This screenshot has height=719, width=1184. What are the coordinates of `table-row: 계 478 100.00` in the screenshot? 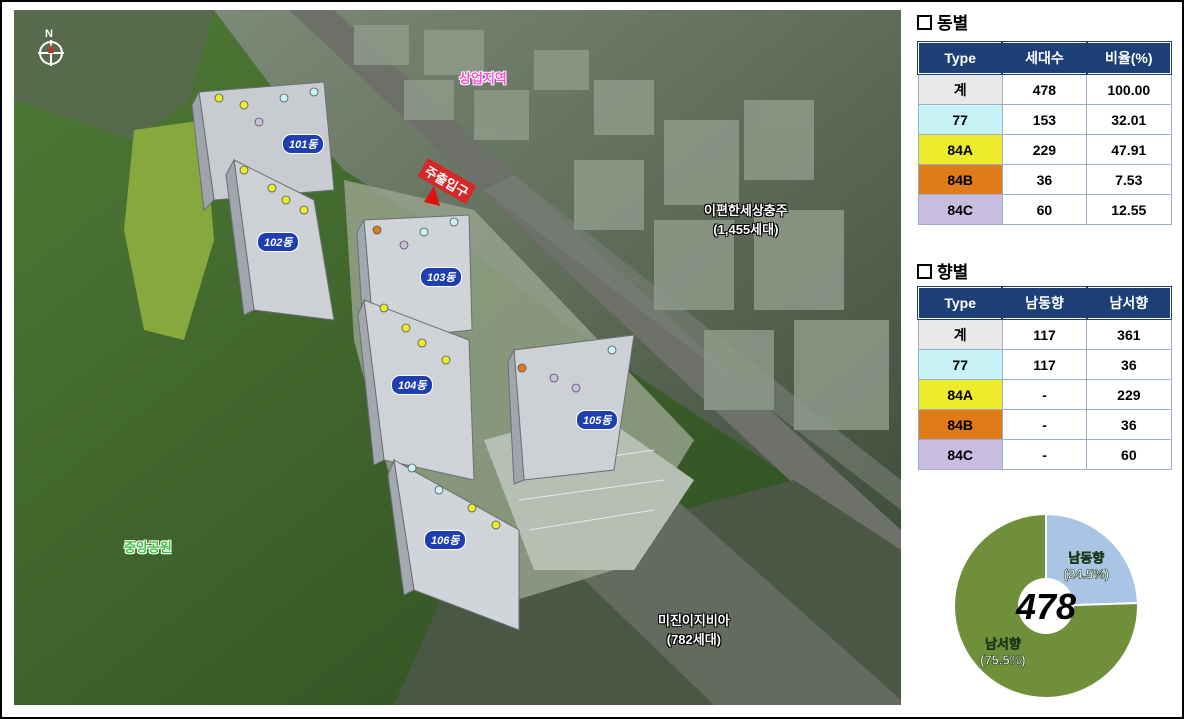 It's located at (1044, 89).